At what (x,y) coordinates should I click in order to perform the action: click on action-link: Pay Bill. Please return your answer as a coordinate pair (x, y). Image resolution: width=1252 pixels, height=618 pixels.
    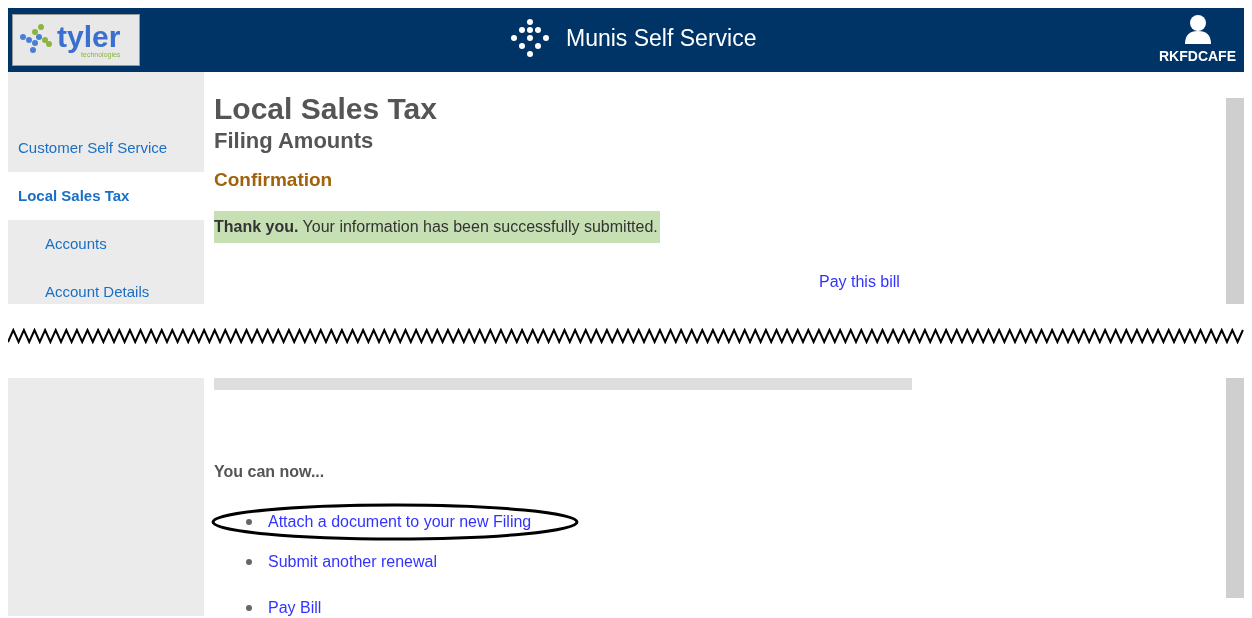
    Looking at the image, I should click on (295, 607).